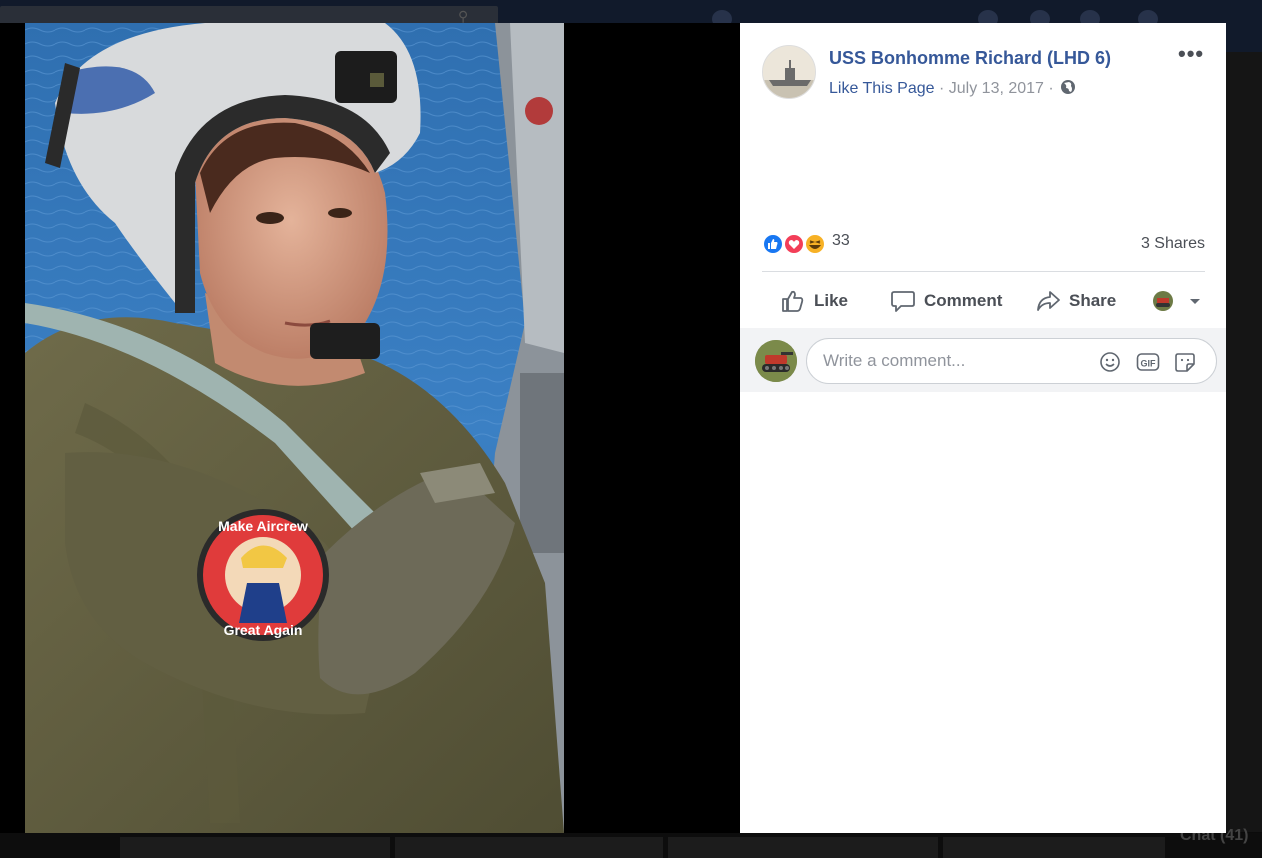  Describe the element at coordinates (983, 243) in the screenshot. I see `reactions-bar: 33 3 Shares` at that location.